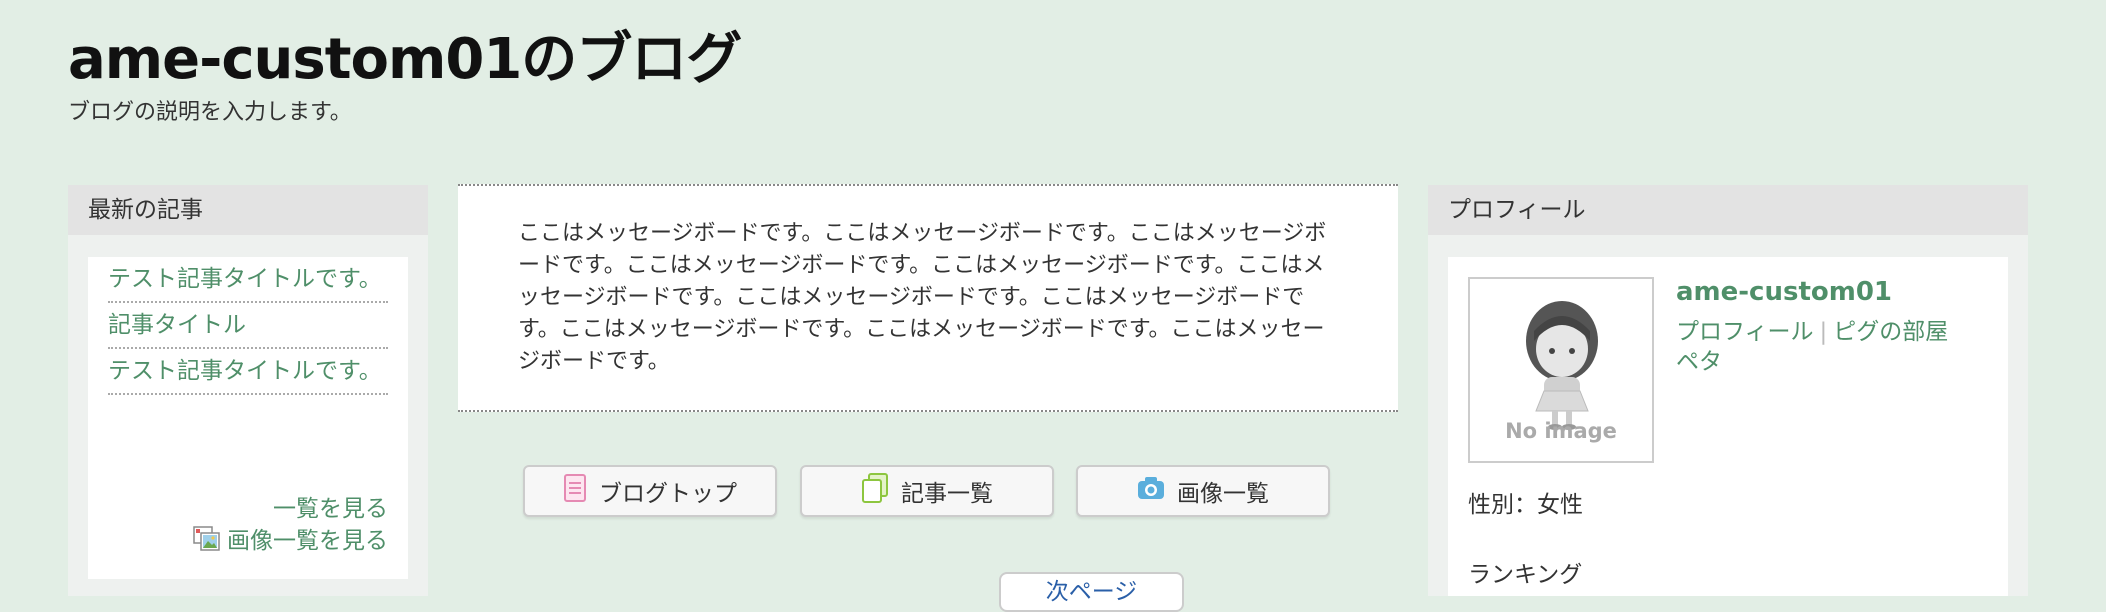 This screenshot has width=2106, height=612. What do you see at coordinates (207, 539) in the screenshot?
I see `images-icon` at bounding box center [207, 539].